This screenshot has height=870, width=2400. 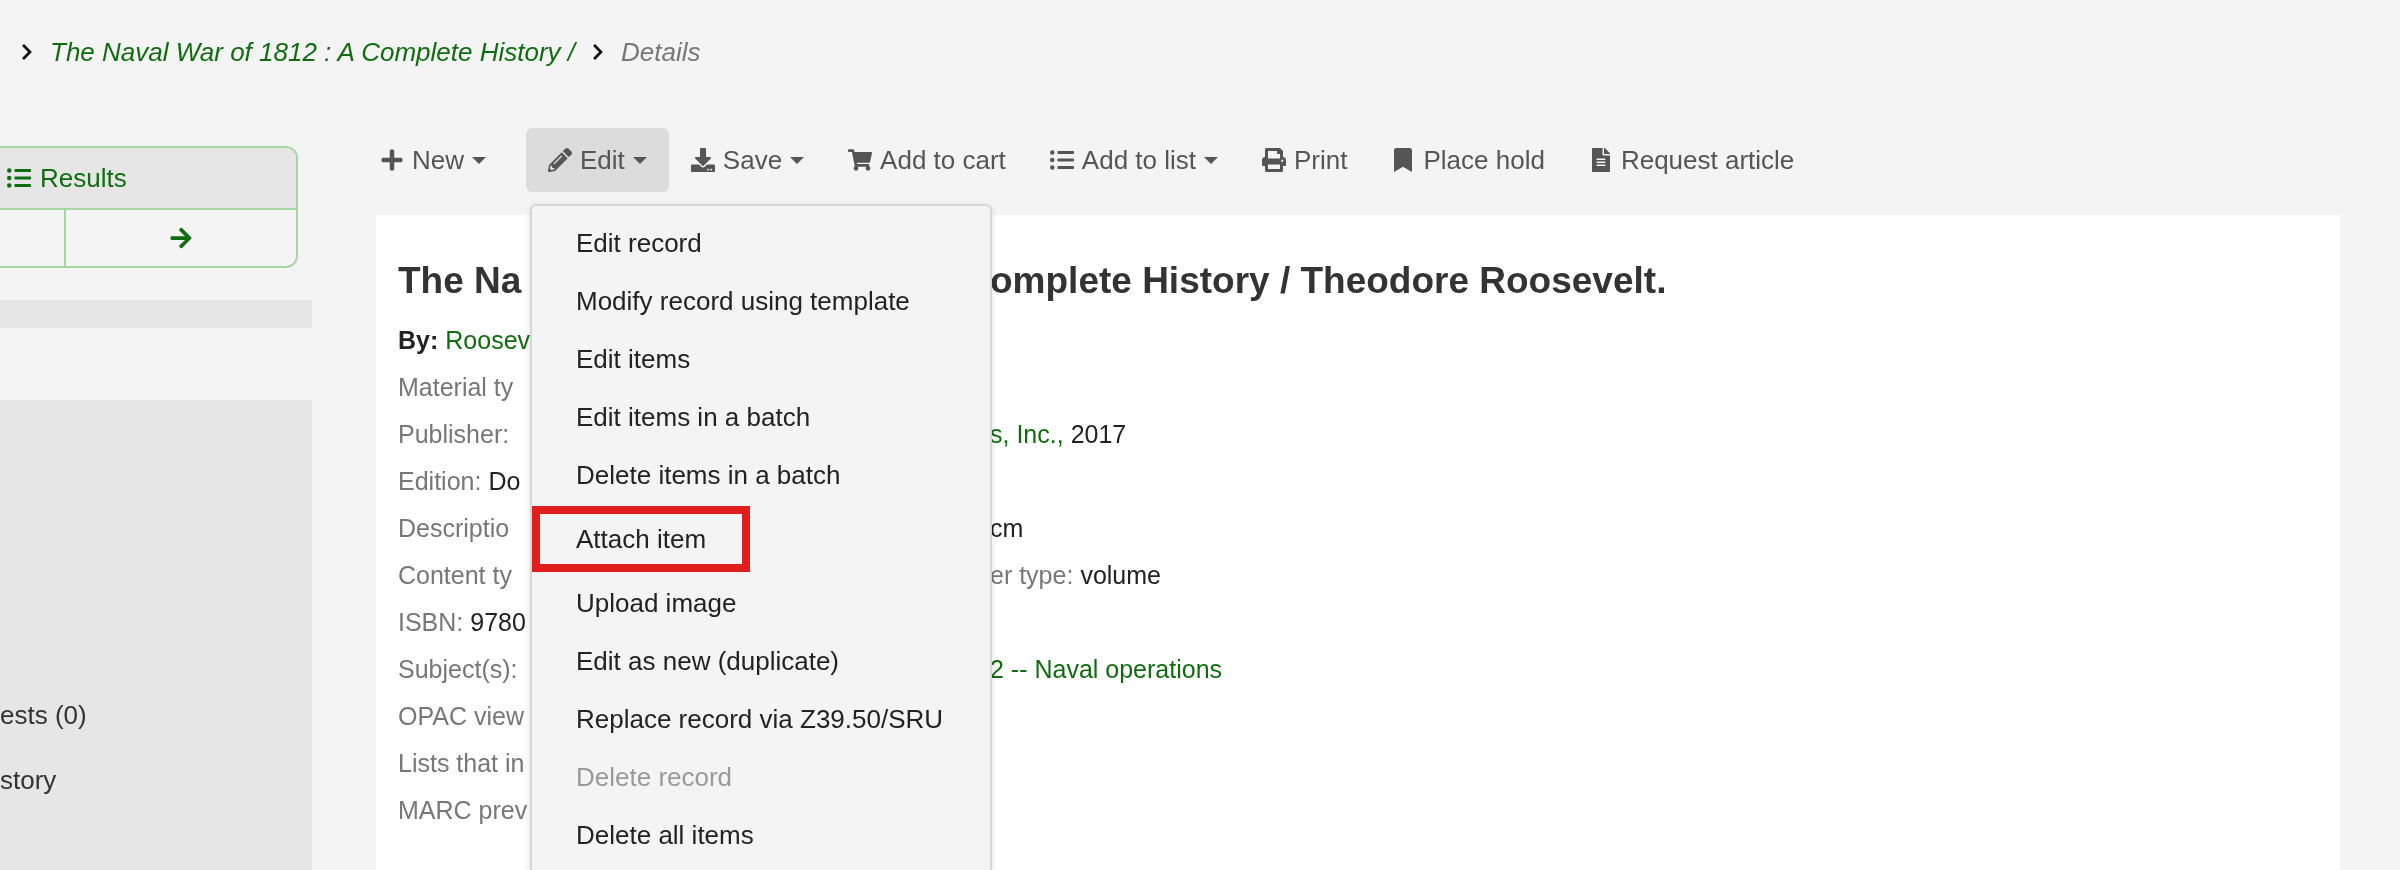 I want to click on field-value: volume, so click(x=1120, y=575).